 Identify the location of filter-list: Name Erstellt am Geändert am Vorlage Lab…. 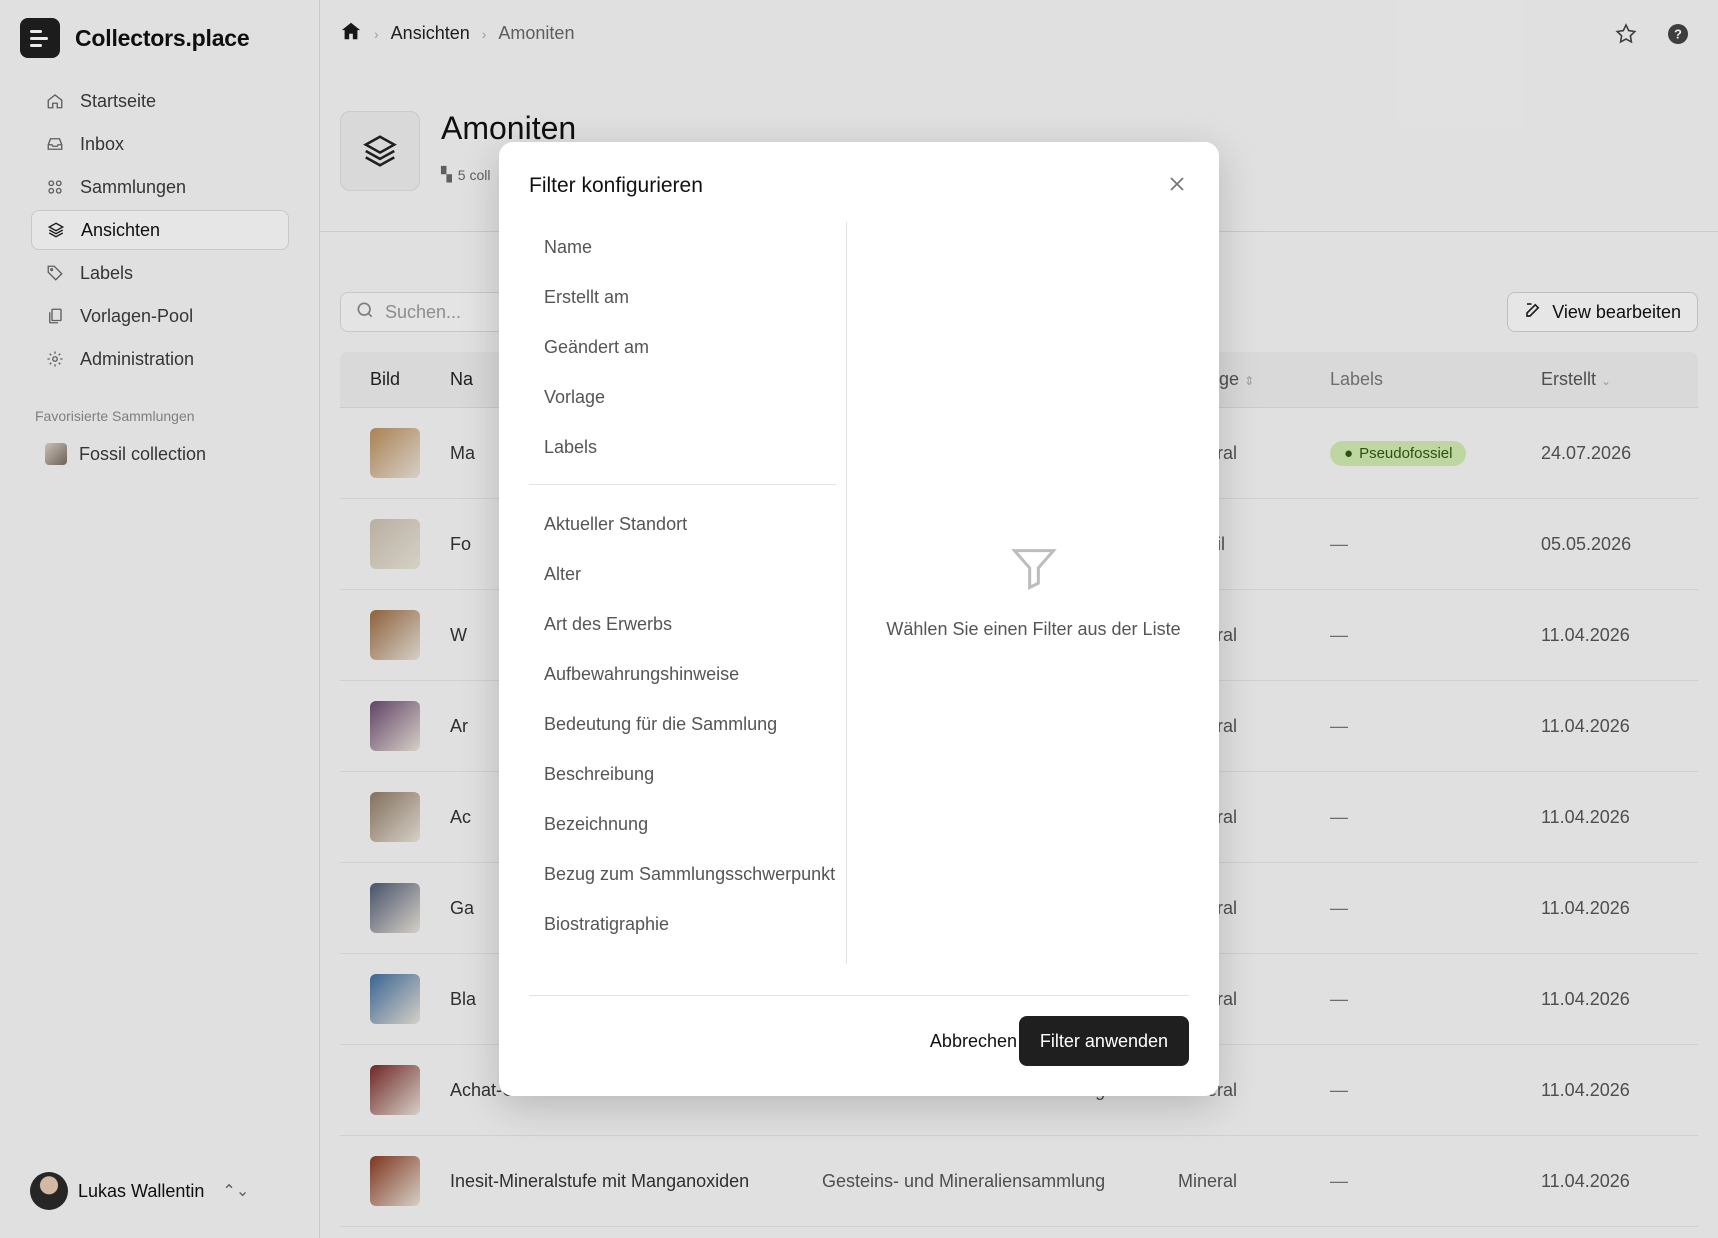
(688, 593).